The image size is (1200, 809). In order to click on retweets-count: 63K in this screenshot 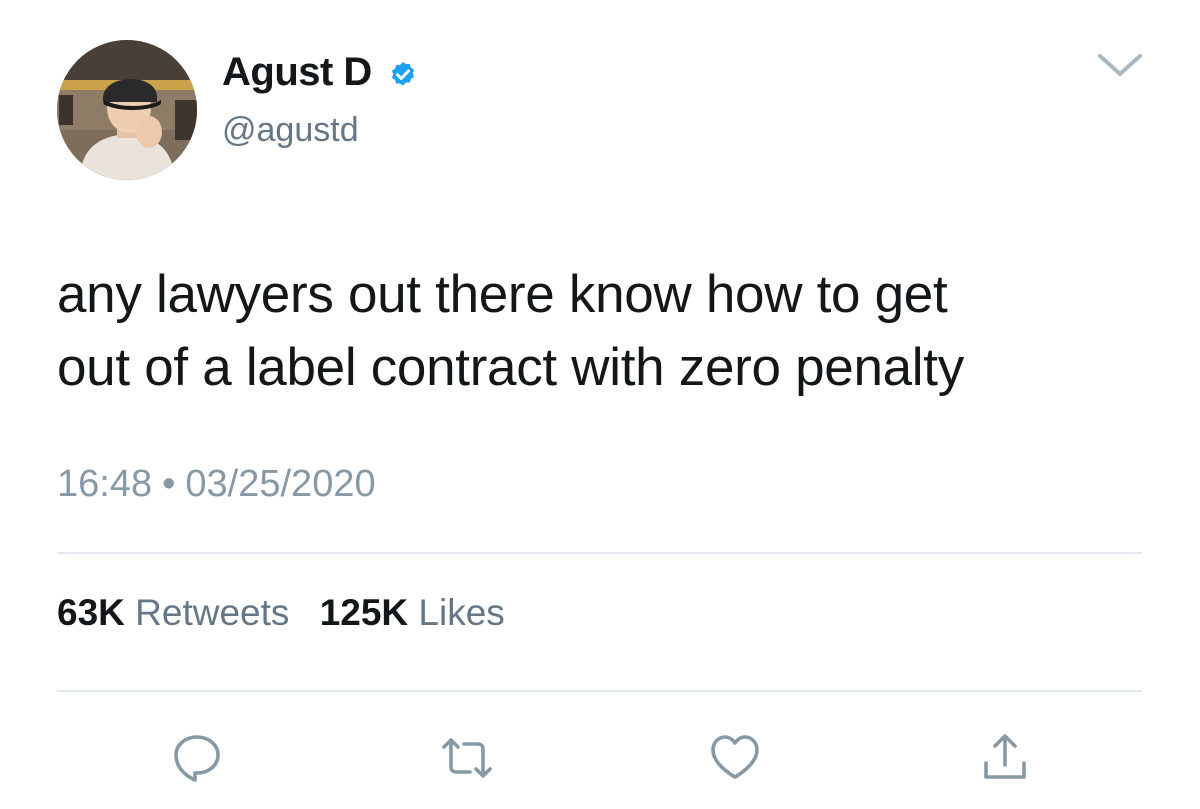, I will do `click(91, 612)`.